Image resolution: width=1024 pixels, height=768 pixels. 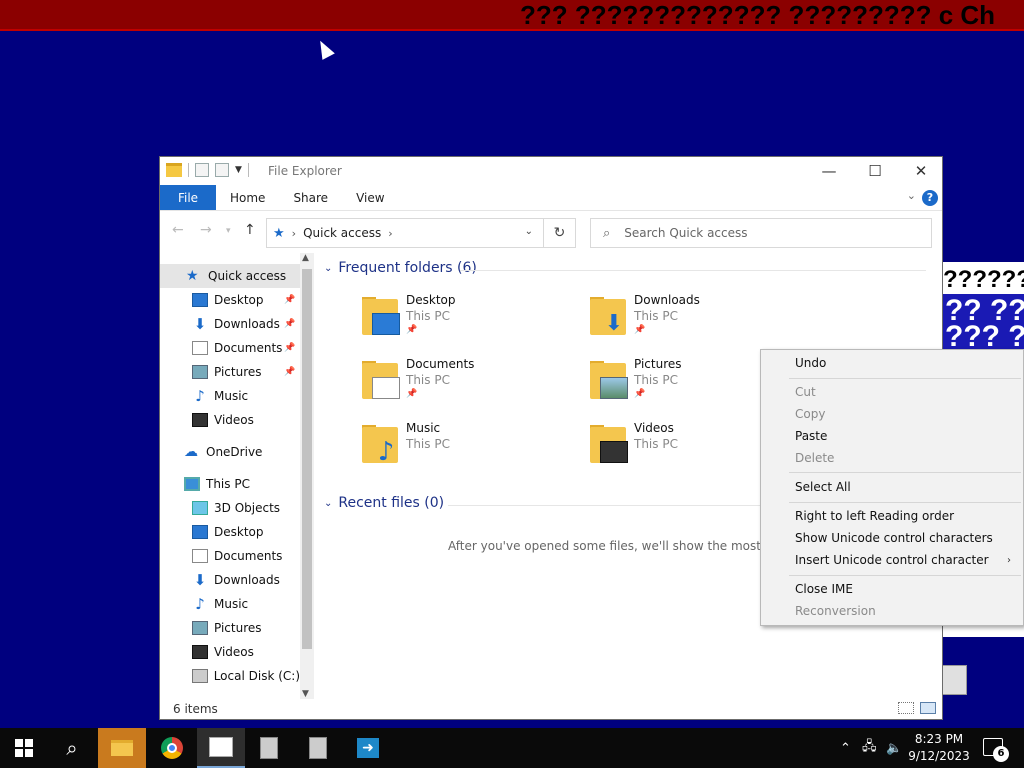 I want to click on search-button: ⌕, so click(x=72, y=748).